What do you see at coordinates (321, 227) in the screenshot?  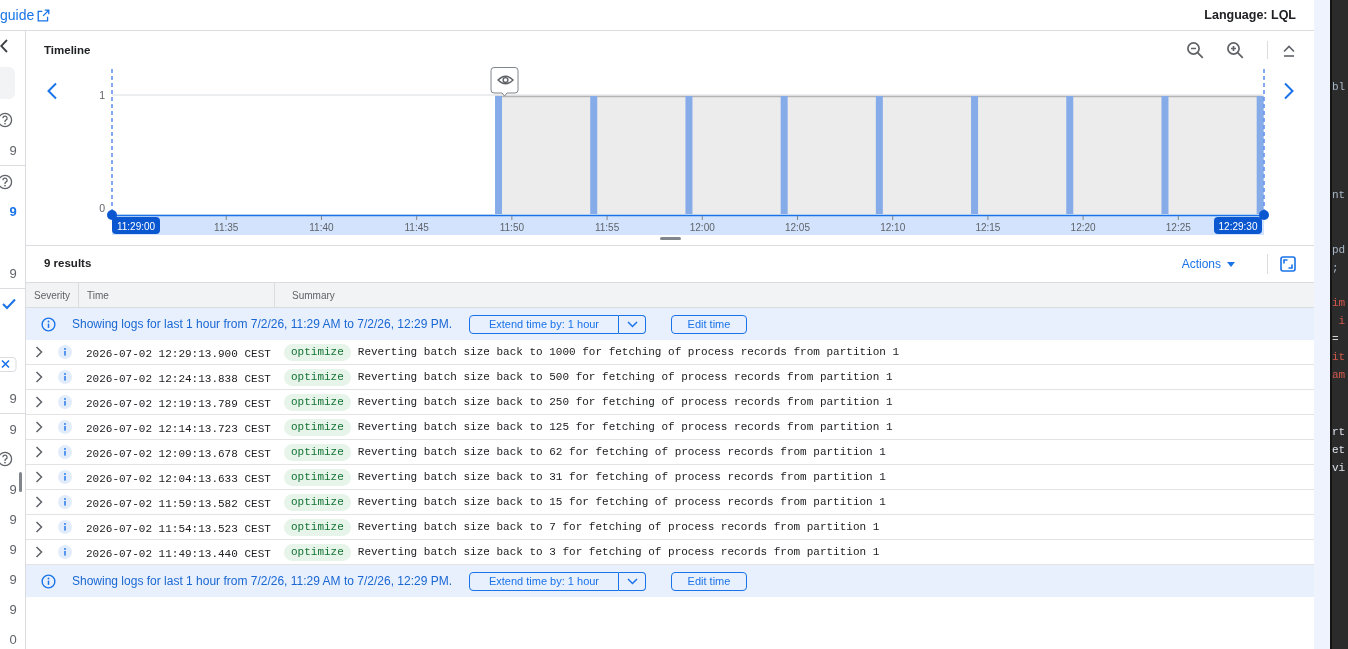 I see `axis-label: 11:40` at bounding box center [321, 227].